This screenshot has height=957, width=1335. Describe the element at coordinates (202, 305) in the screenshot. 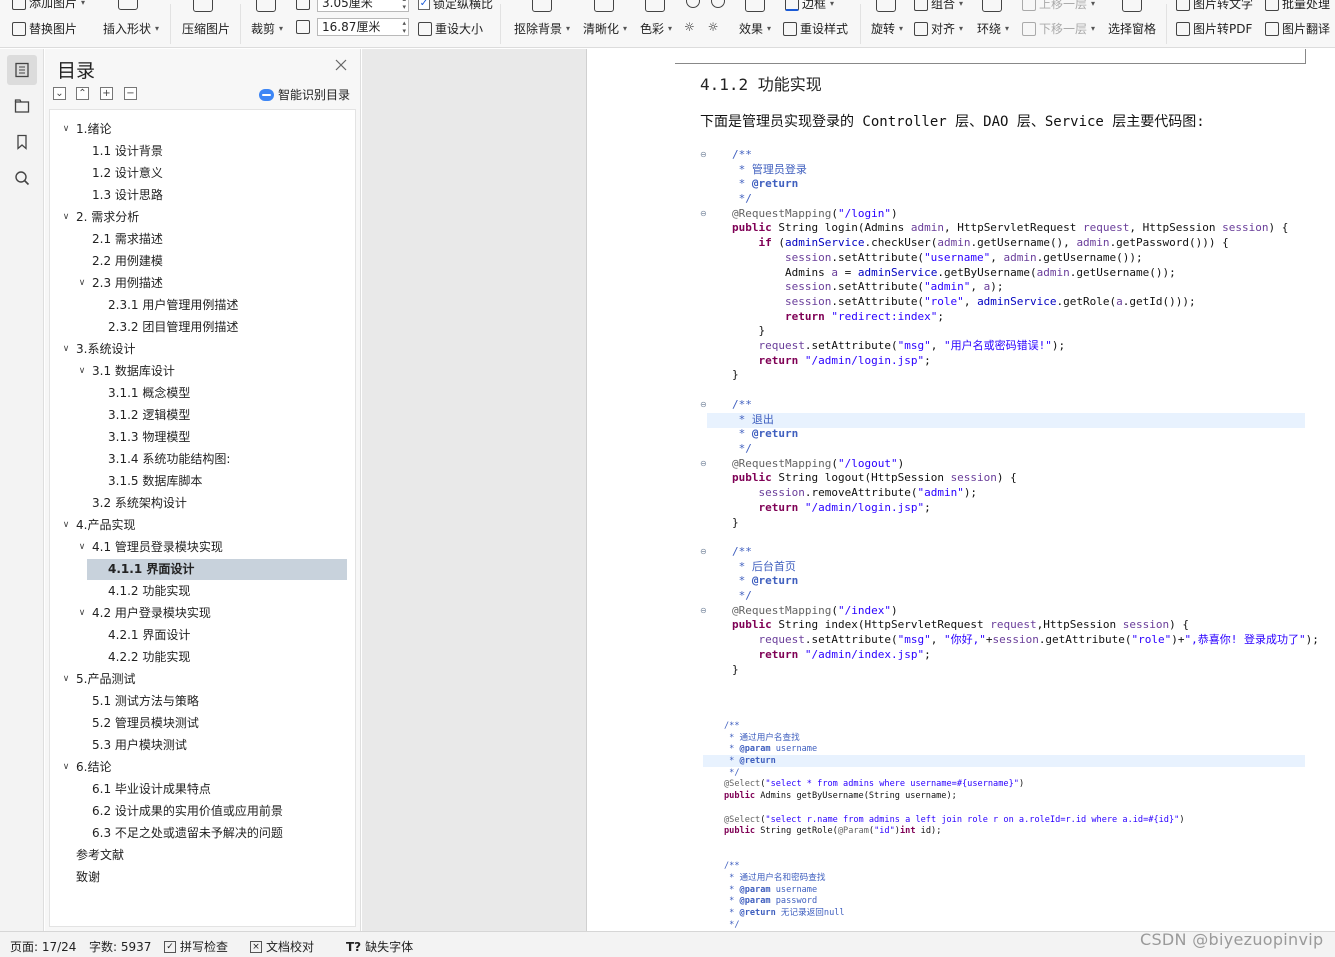

I see `toc-item: 2.3.1 用户管理用例描述` at that location.